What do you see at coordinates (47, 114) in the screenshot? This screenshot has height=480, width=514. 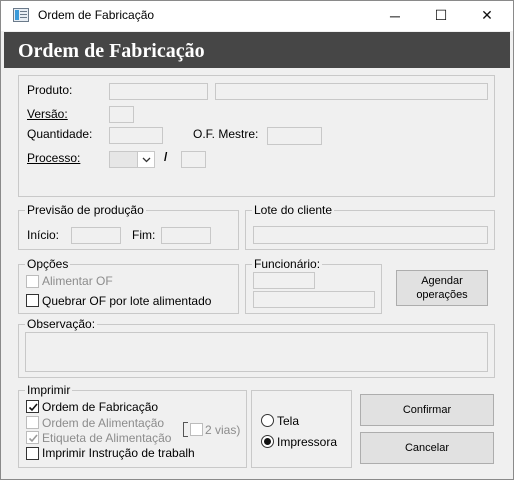 I see `versao-label: Versão:` at bounding box center [47, 114].